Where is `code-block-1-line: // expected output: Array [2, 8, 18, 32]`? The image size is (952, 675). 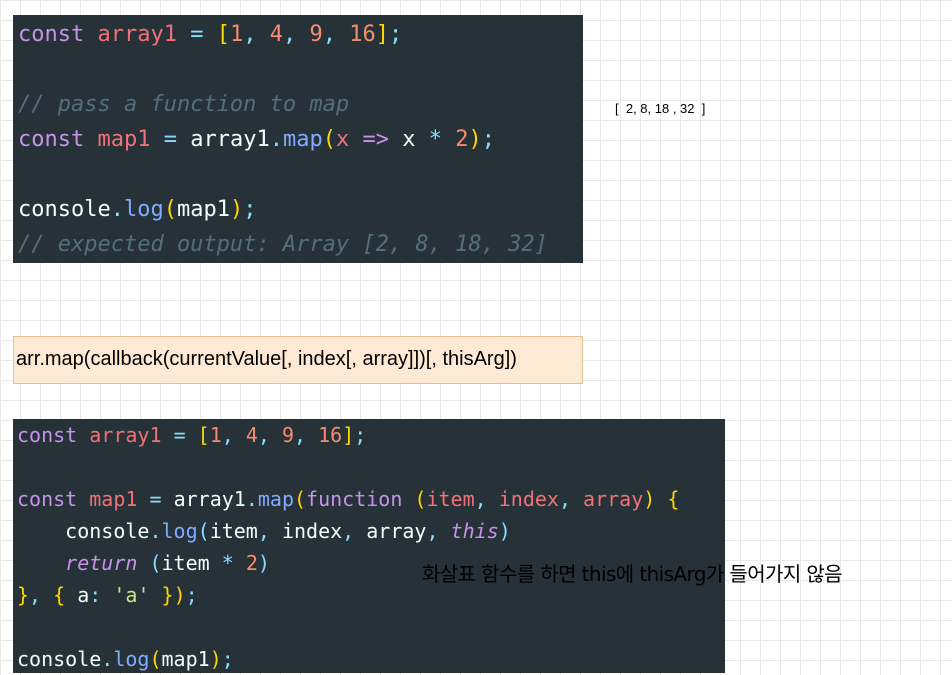 code-block-1-line: // expected output: Array [2, 8, 18, 32] is located at coordinates (283, 244).